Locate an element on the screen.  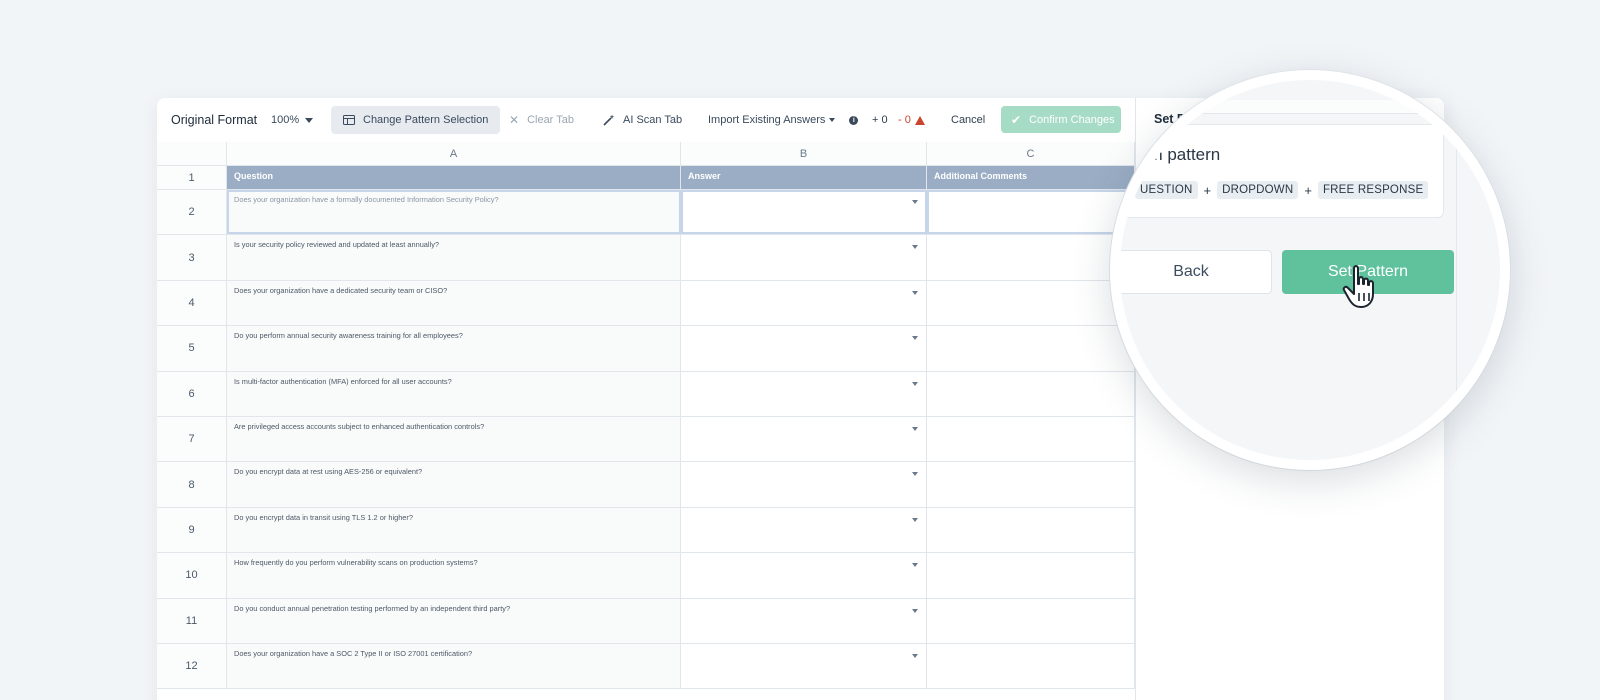
row-number: 4 is located at coordinates (192, 303).